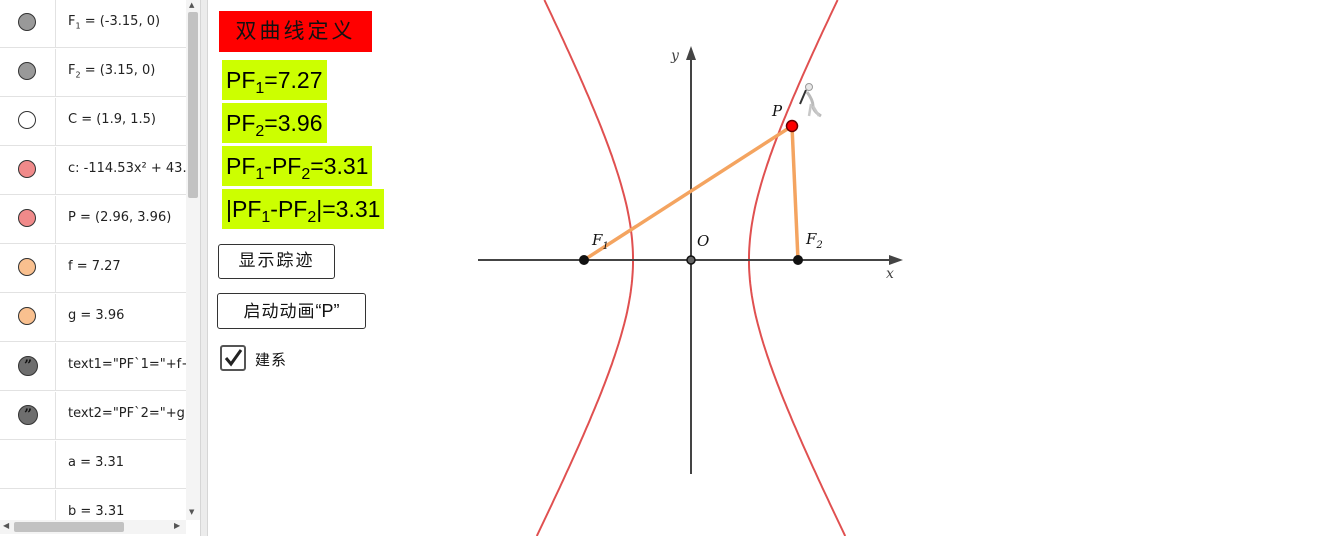 The height and width of the screenshot is (536, 1334). What do you see at coordinates (274, 80) in the screenshot?
I see `pf1-value-text: PF1=7.27` at bounding box center [274, 80].